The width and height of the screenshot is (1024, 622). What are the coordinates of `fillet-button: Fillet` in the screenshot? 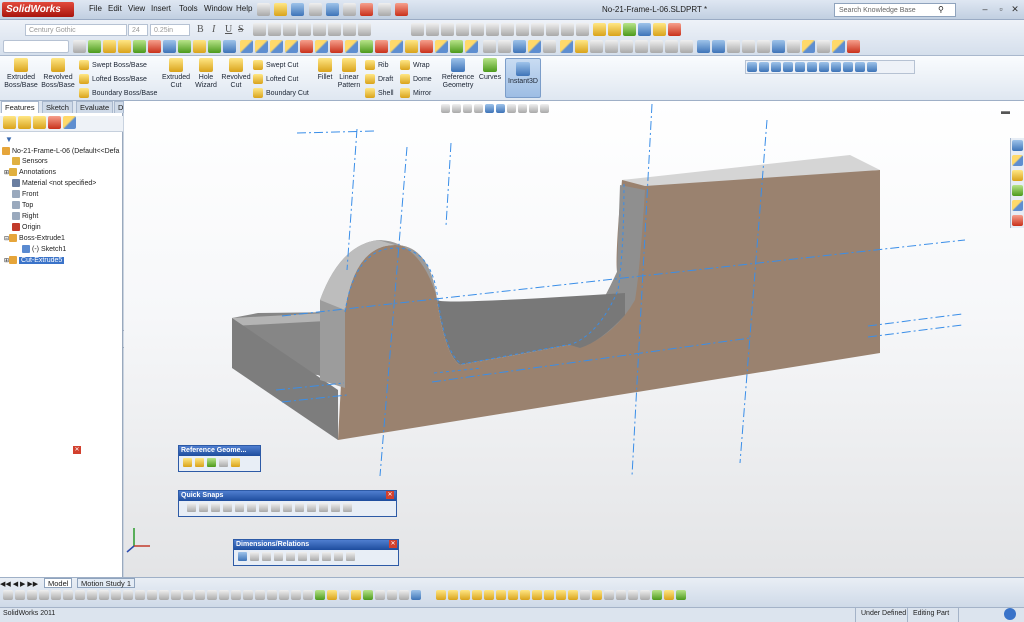 It's located at (325, 70).